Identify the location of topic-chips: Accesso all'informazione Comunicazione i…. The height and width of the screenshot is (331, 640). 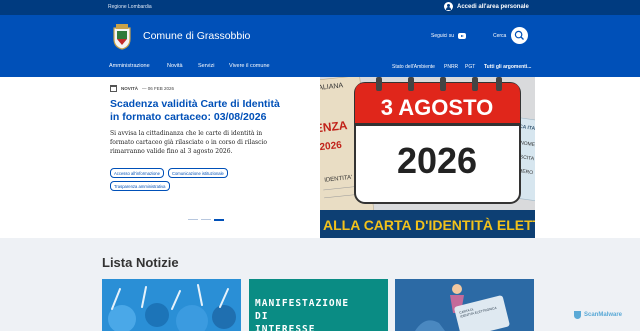
(185, 179).